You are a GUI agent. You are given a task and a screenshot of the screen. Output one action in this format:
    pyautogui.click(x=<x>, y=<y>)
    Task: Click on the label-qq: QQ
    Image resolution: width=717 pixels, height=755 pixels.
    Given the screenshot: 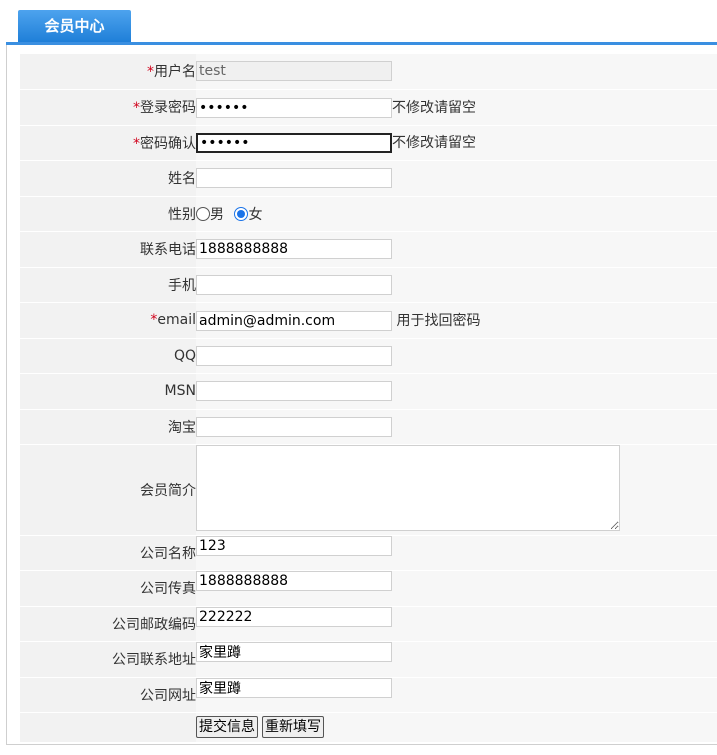 What is the action you would take?
    pyautogui.click(x=108, y=356)
    